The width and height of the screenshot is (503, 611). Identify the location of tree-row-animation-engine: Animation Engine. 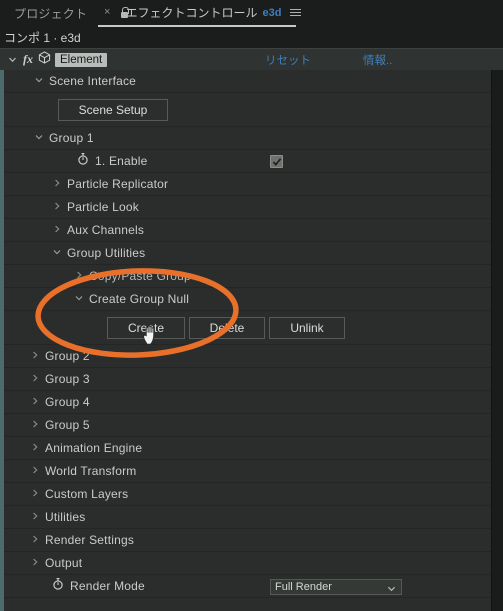
(247, 448).